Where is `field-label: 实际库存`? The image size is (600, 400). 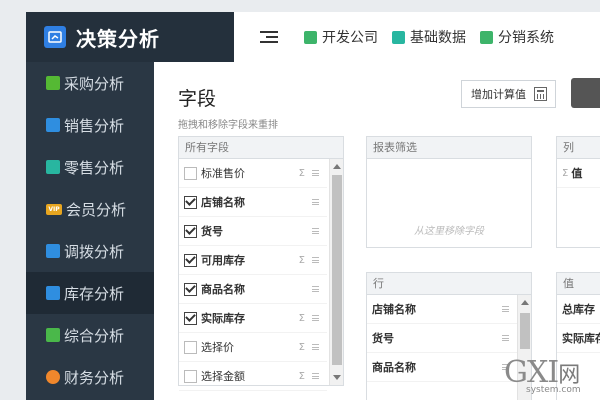
field-label: 实际库存 is located at coordinates (581, 338).